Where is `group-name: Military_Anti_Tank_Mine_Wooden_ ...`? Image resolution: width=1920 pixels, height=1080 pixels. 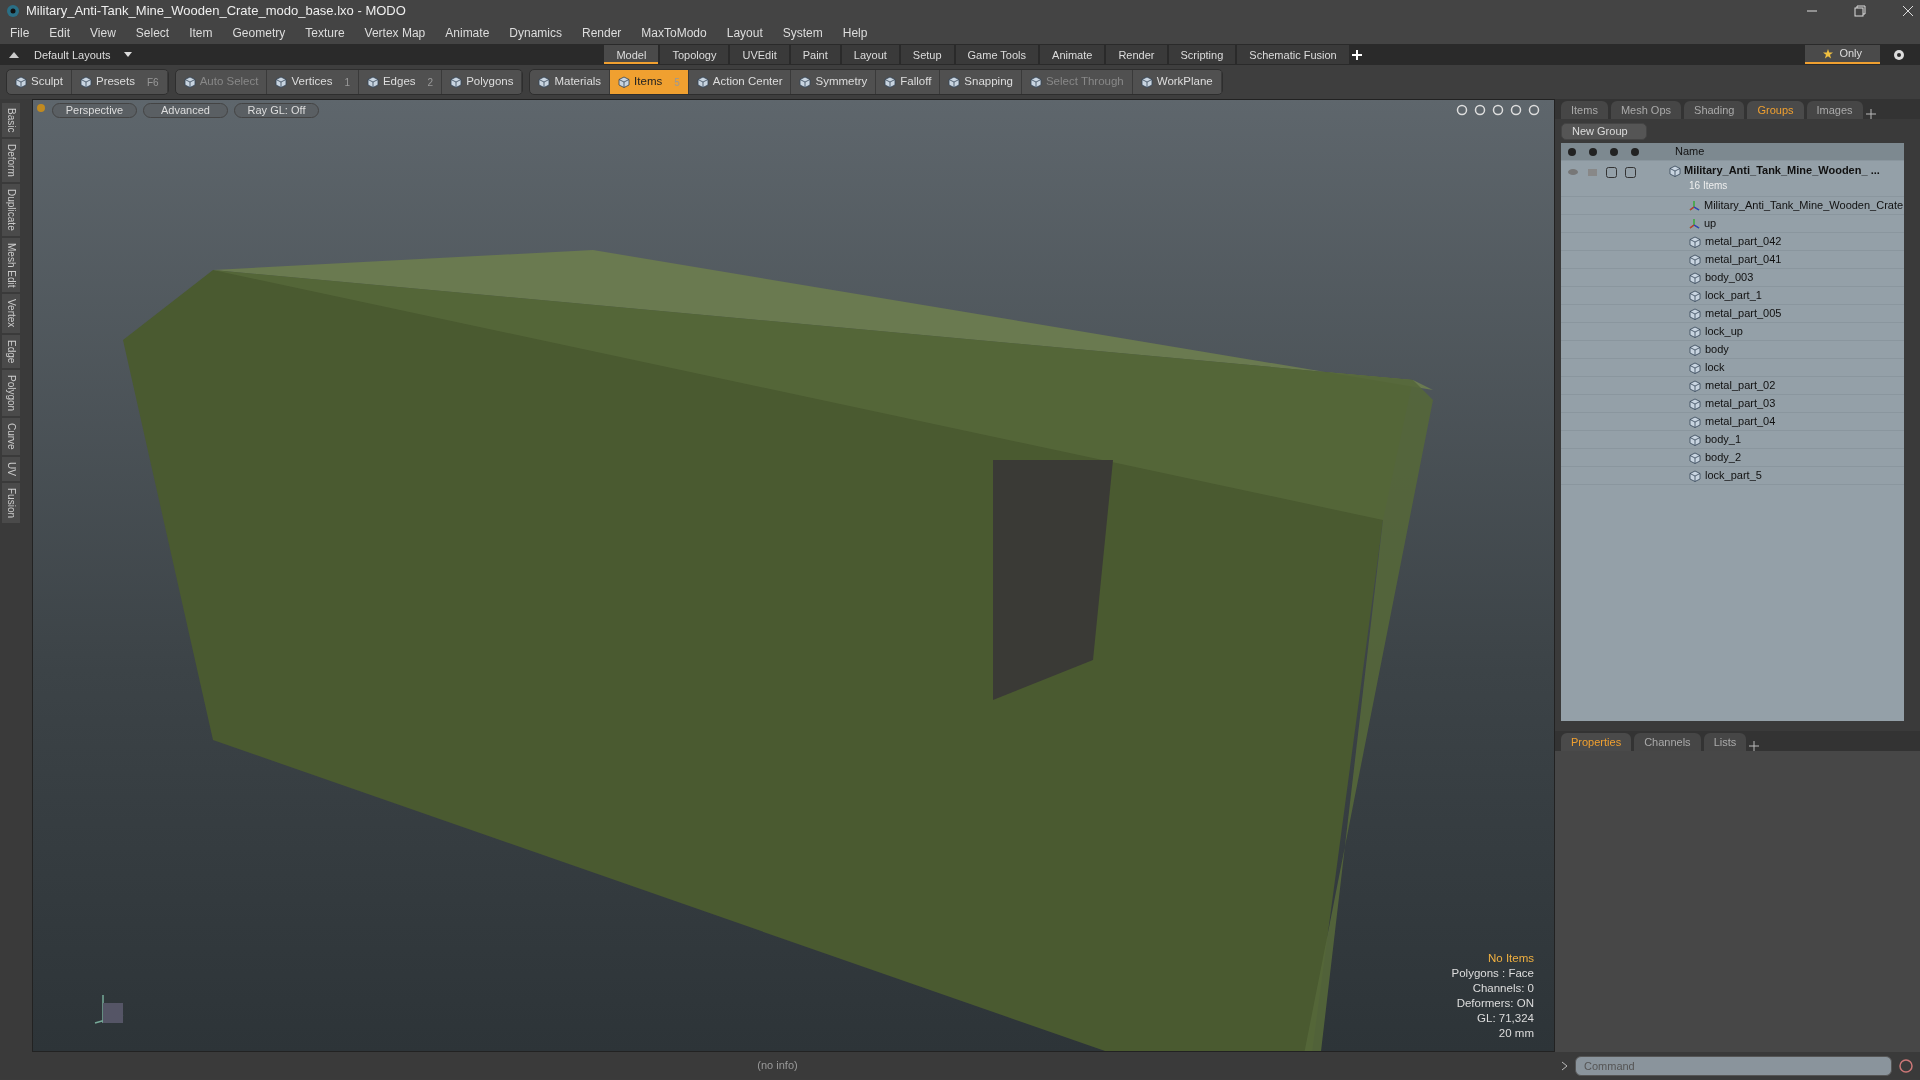
group-name: Military_Anti_Tank_Mine_Wooden_ ... is located at coordinates (1782, 170).